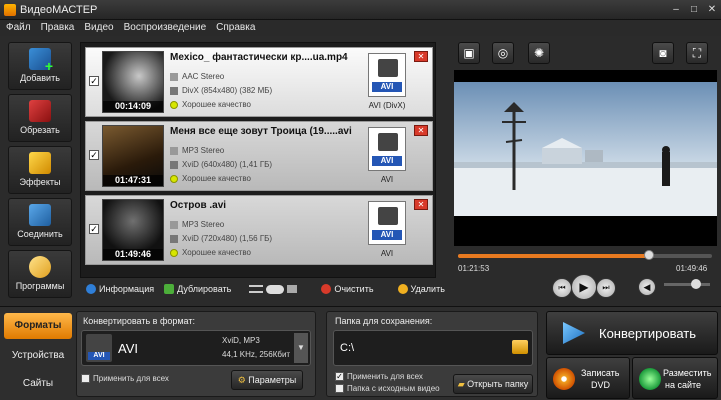 This screenshot has height=400, width=721. What do you see at coordinates (98, 28) in the screenshot?
I see `menu-video: Видео` at bounding box center [98, 28].